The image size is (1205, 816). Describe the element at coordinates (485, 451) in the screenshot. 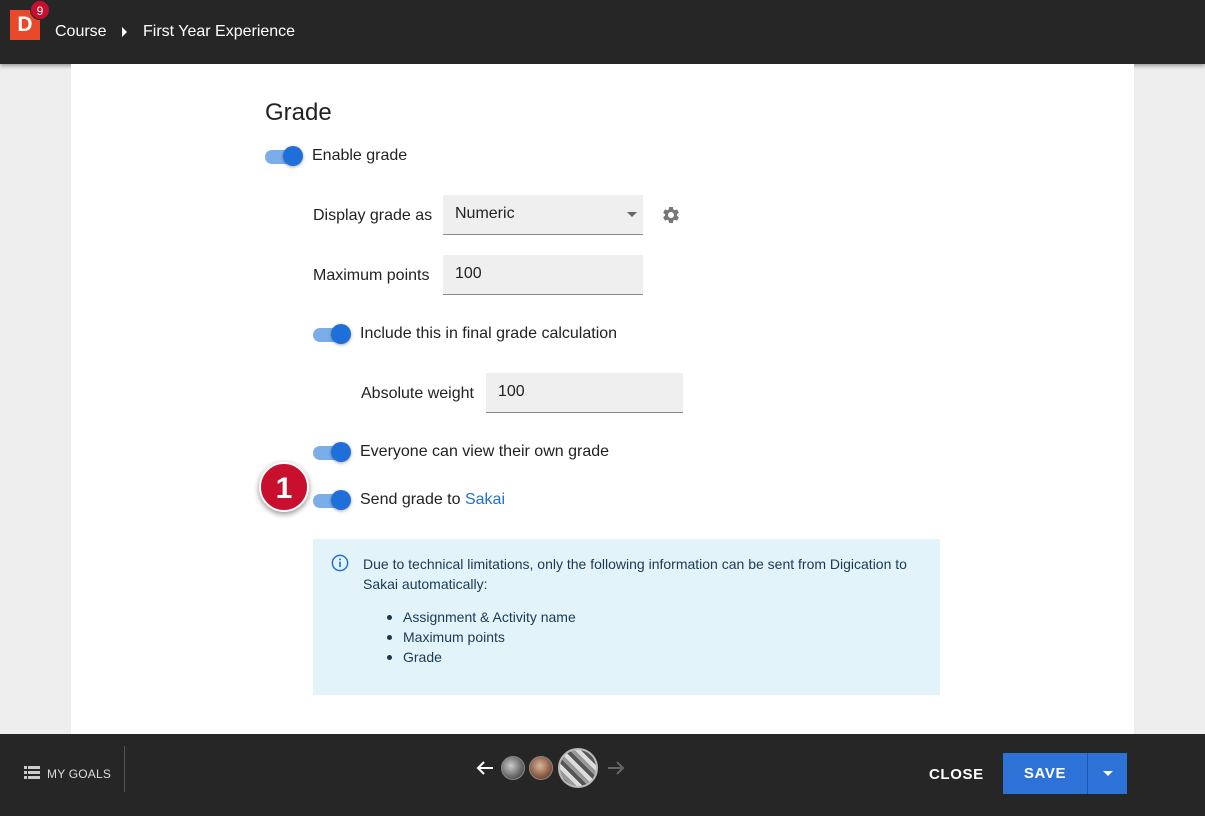

I see `everyone-view-grade-label: Everyone can view their own grade` at that location.